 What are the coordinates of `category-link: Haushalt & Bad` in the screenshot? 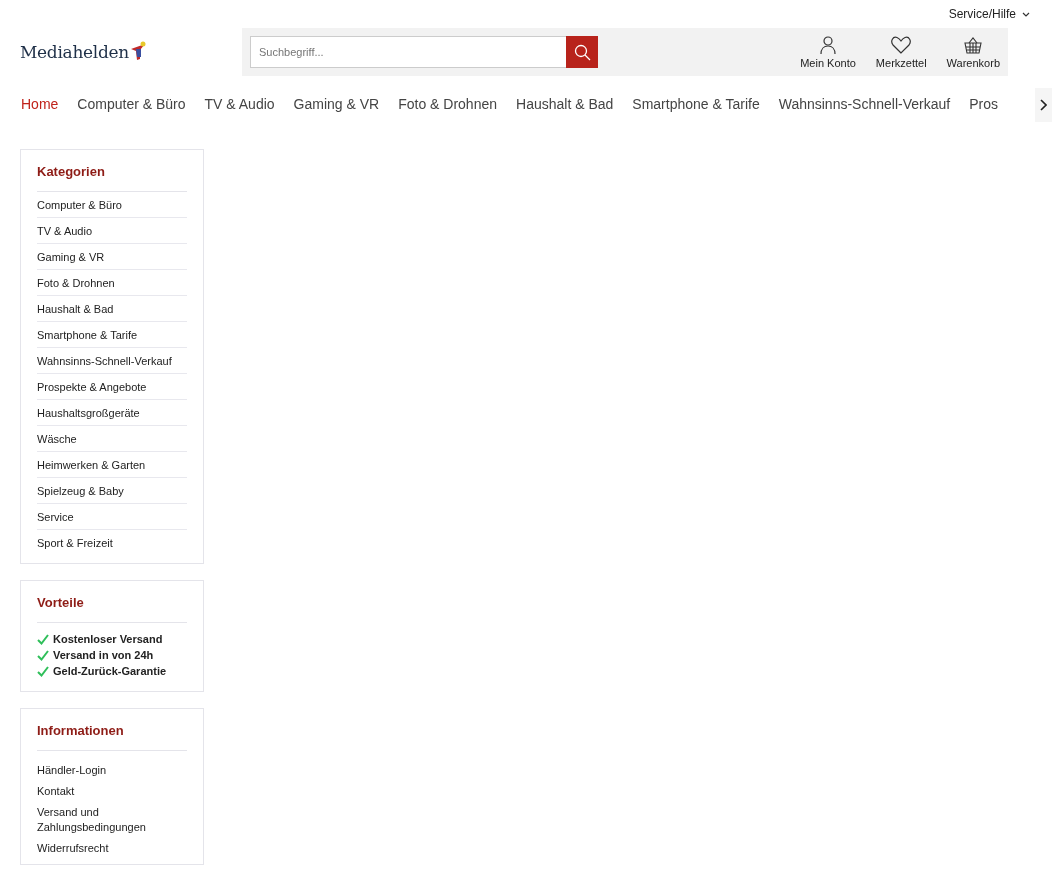 It's located at (112, 309).